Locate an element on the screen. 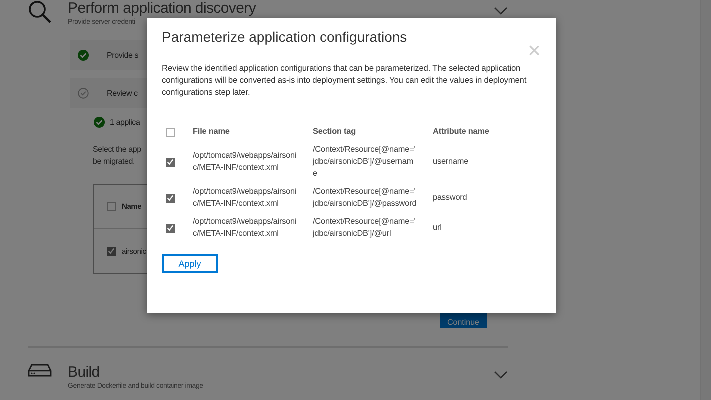  table-cell-text: /Context/Resource[@name='jdbc/airsonicDB']/@password is located at coordinates (365, 198).